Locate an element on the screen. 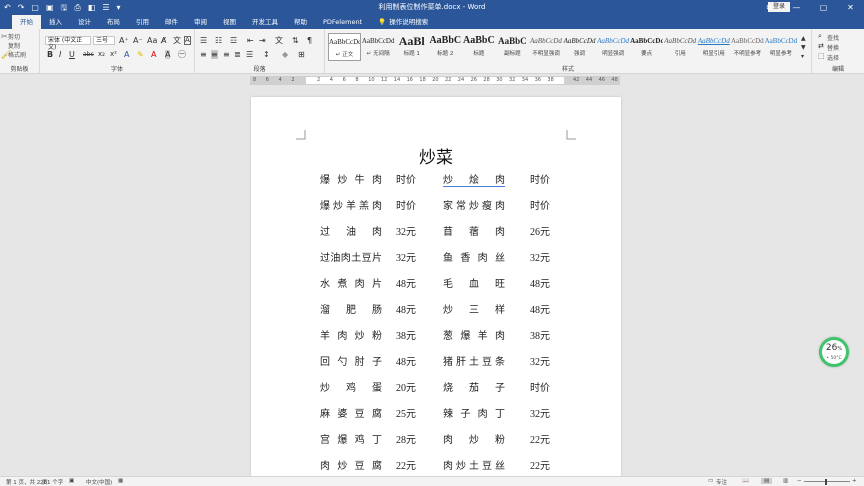  tab-layout: 布局 is located at coordinates (113, 22).